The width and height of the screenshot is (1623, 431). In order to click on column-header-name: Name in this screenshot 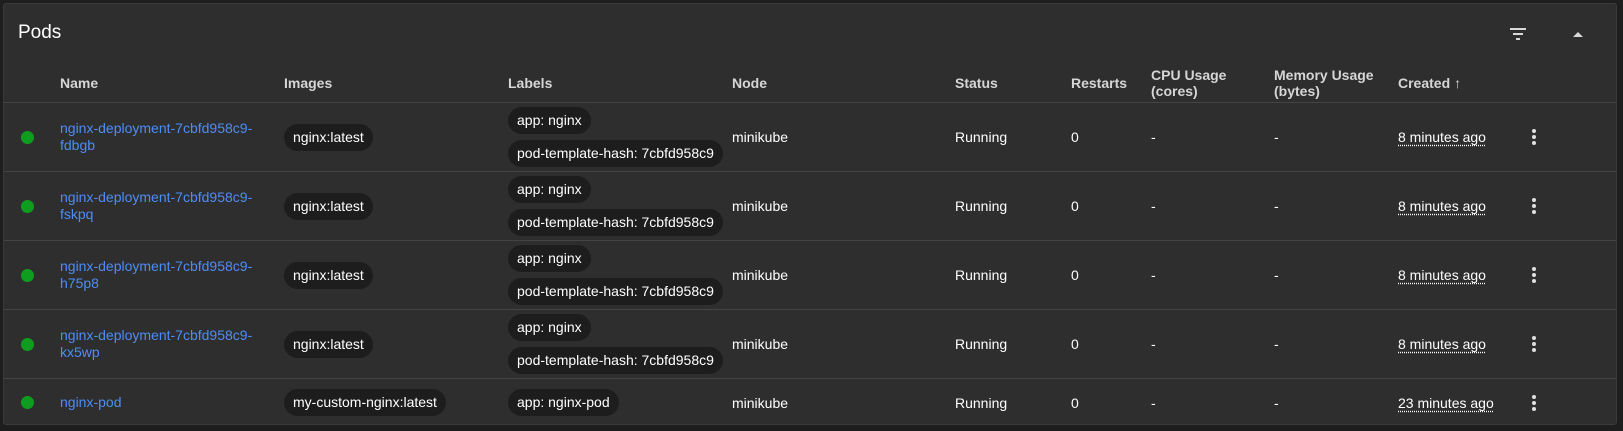, I will do `click(172, 83)`.